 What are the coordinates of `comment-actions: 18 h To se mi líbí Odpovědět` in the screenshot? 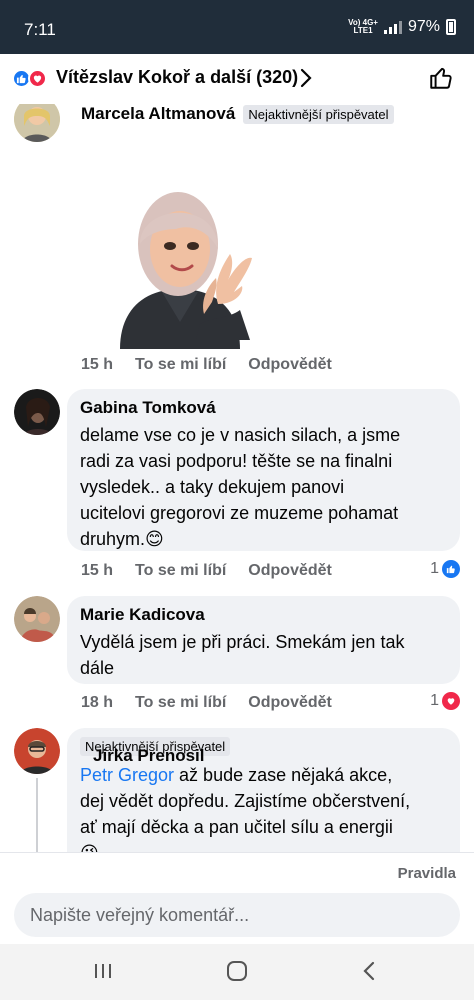 It's located at (206, 703).